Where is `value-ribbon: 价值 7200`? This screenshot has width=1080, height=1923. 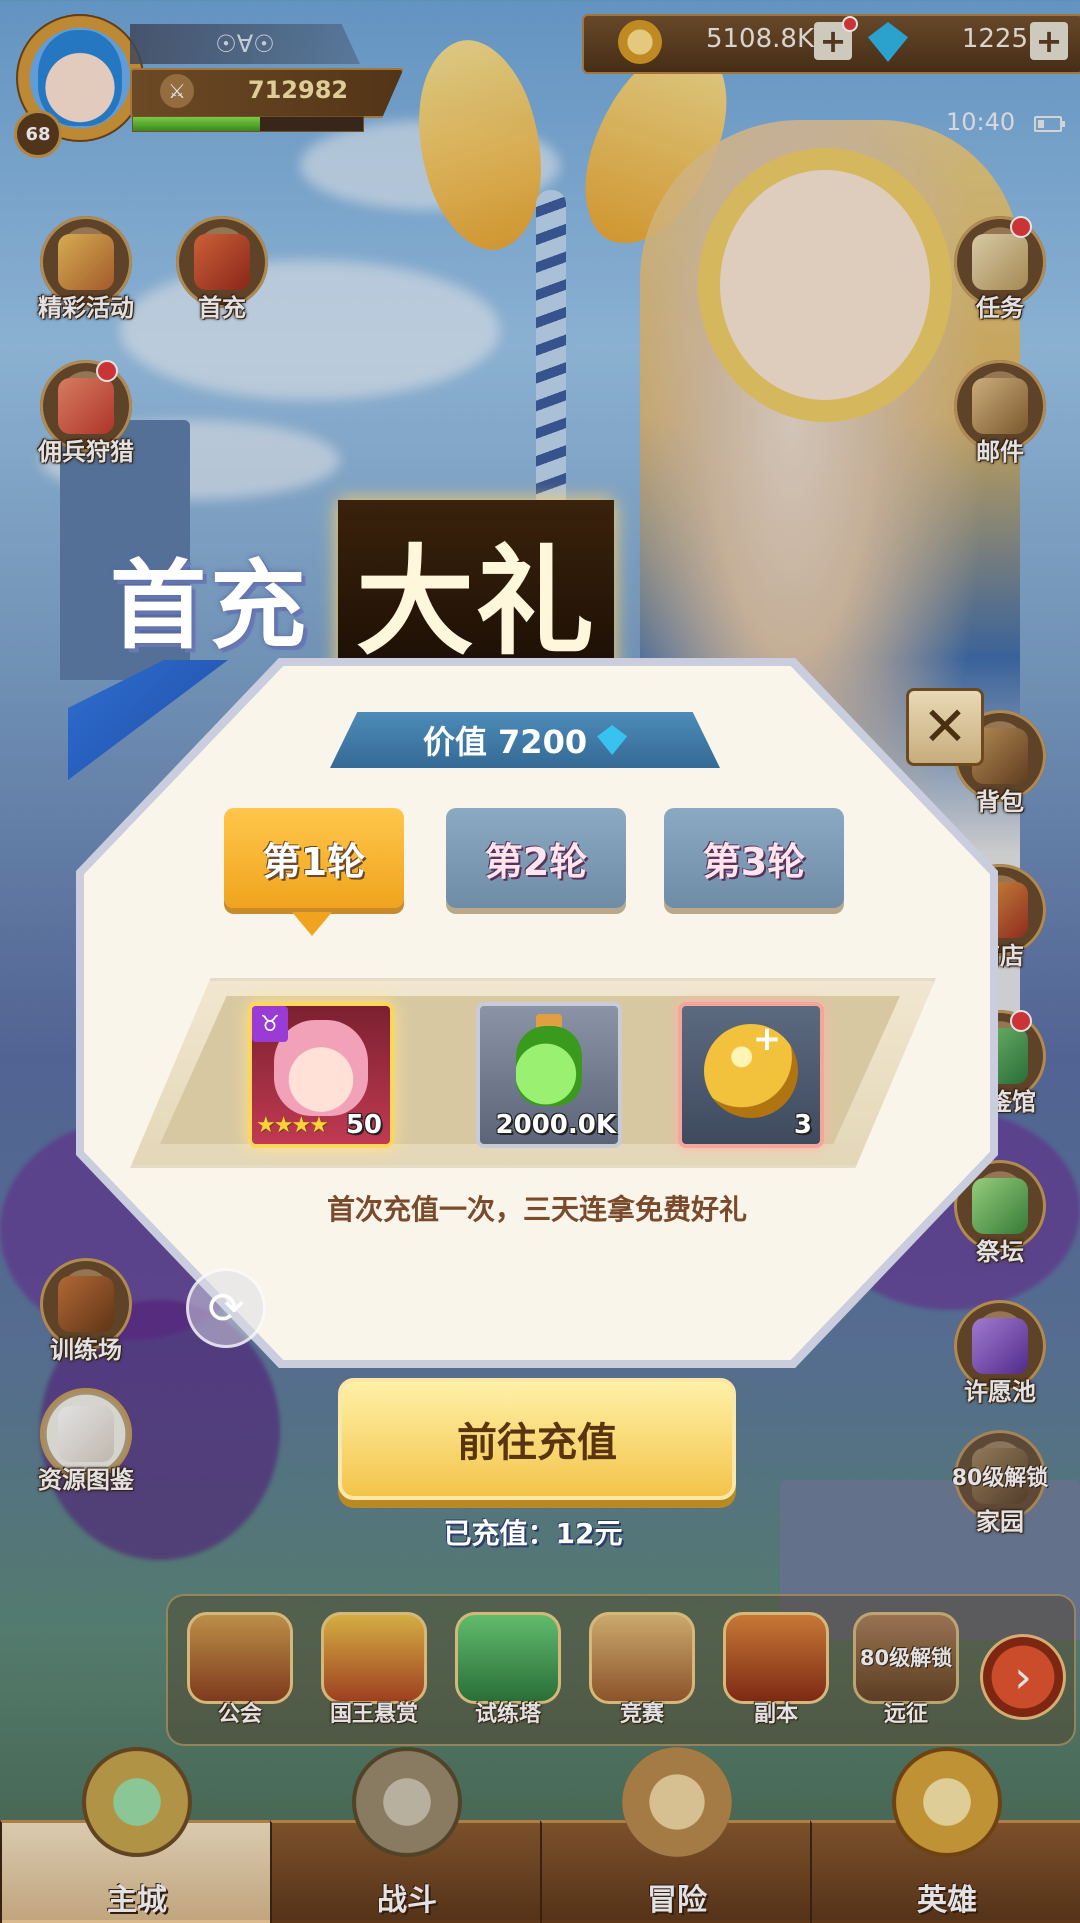 value-ribbon: 价值 7200 is located at coordinates (525, 740).